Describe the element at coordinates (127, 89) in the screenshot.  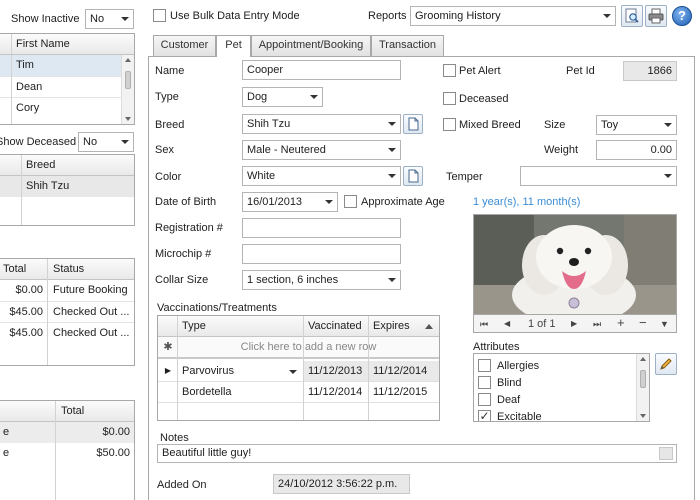
I see `owners-scrollbar` at that location.